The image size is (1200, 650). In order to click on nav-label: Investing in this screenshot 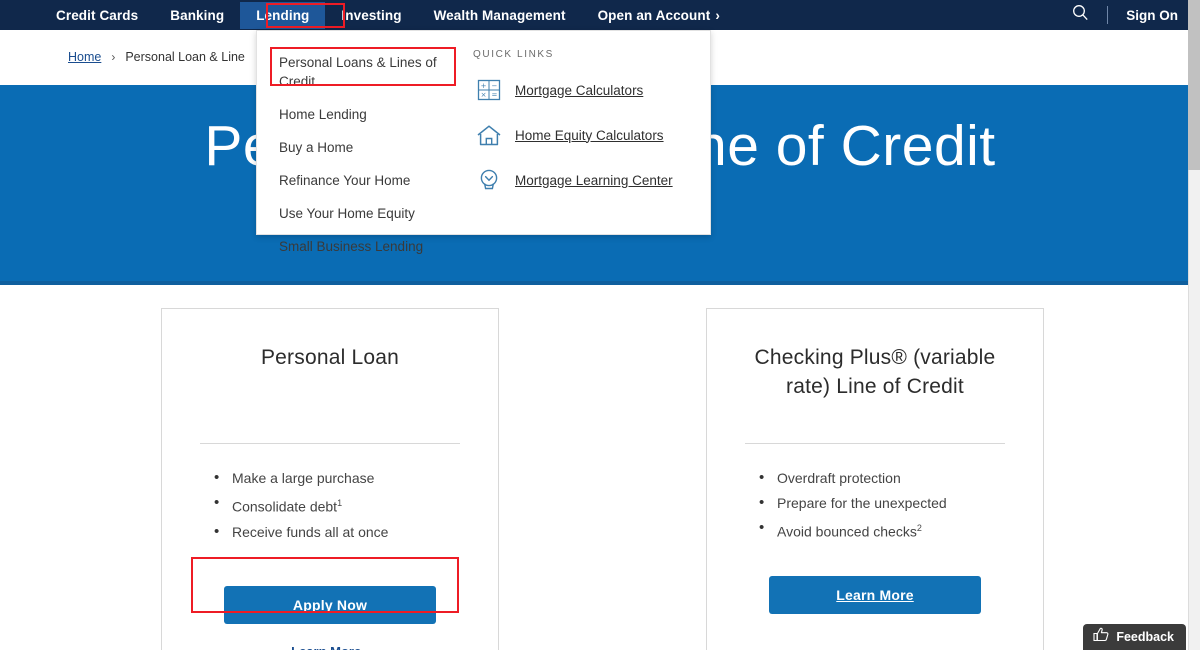, I will do `click(371, 15)`.